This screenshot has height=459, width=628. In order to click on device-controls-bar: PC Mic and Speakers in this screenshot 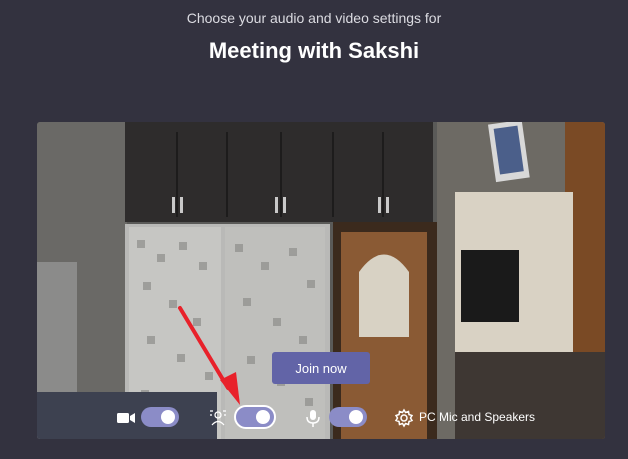, I will do `click(321, 418)`.